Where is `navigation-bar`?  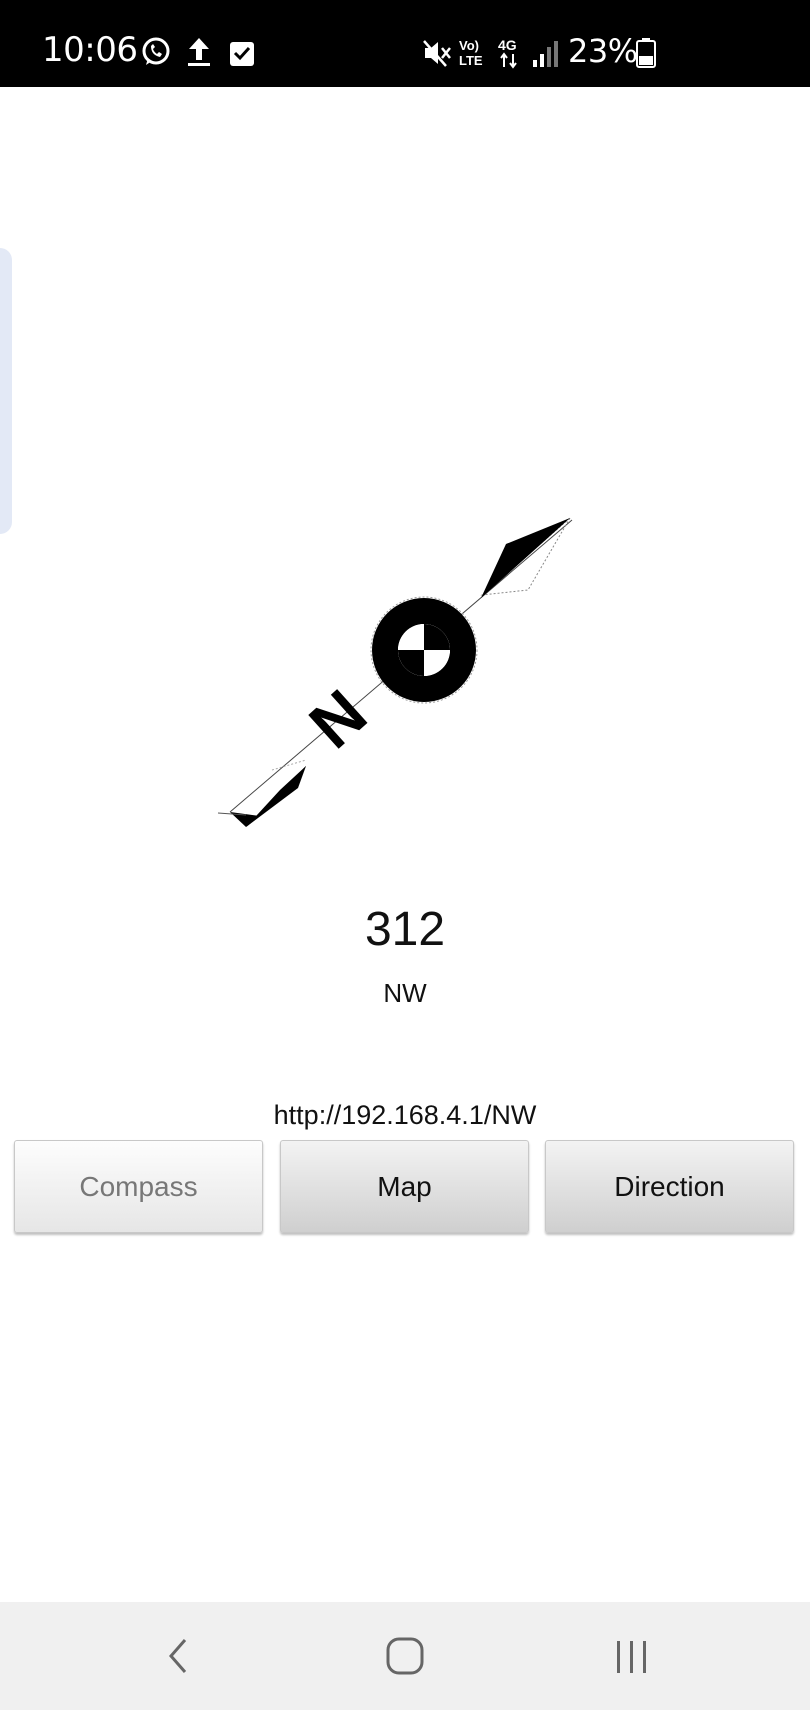
navigation-bar is located at coordinates (405, 1656).